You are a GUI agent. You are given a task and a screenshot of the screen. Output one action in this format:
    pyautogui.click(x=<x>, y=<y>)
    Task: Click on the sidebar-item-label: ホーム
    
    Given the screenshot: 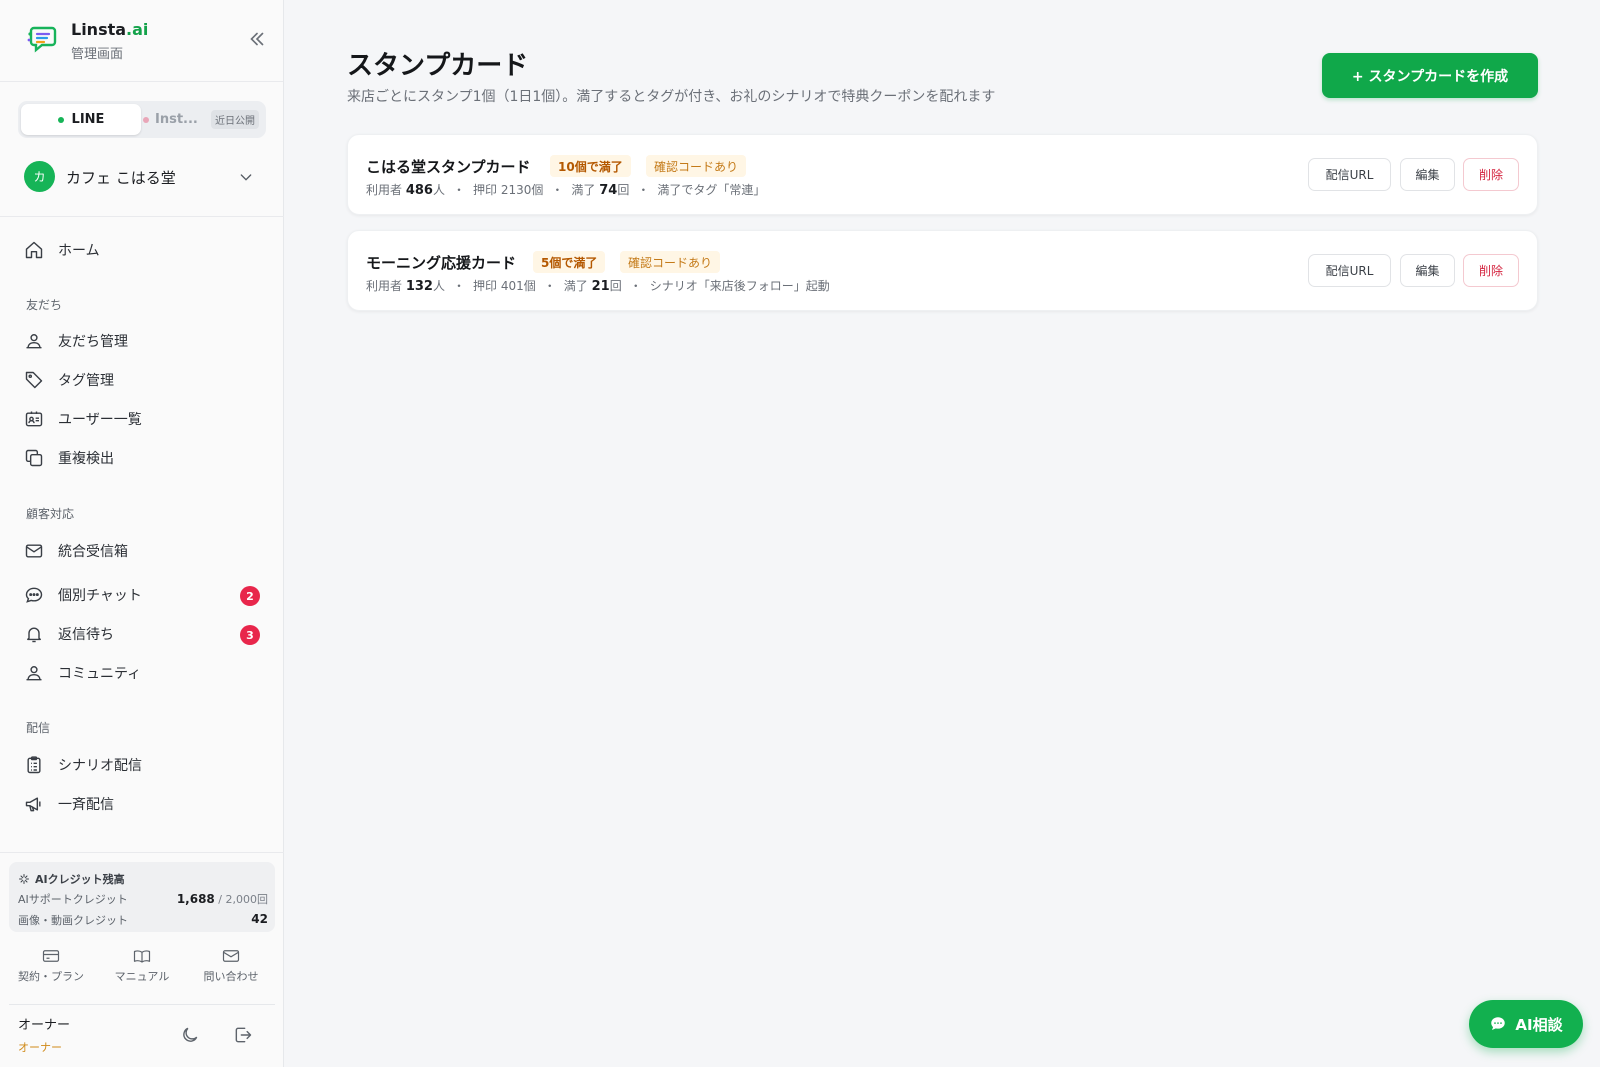 What is the action you would take?
    pyautogui.click(x=79, y=251)
    